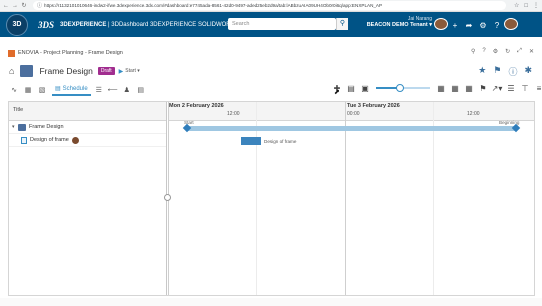 The width and height of the screenshot is (542, 306). What do you see at coordinates (400, 88) in the screenshot?
I see `zoom-handle` at bounding box center [400, 88].